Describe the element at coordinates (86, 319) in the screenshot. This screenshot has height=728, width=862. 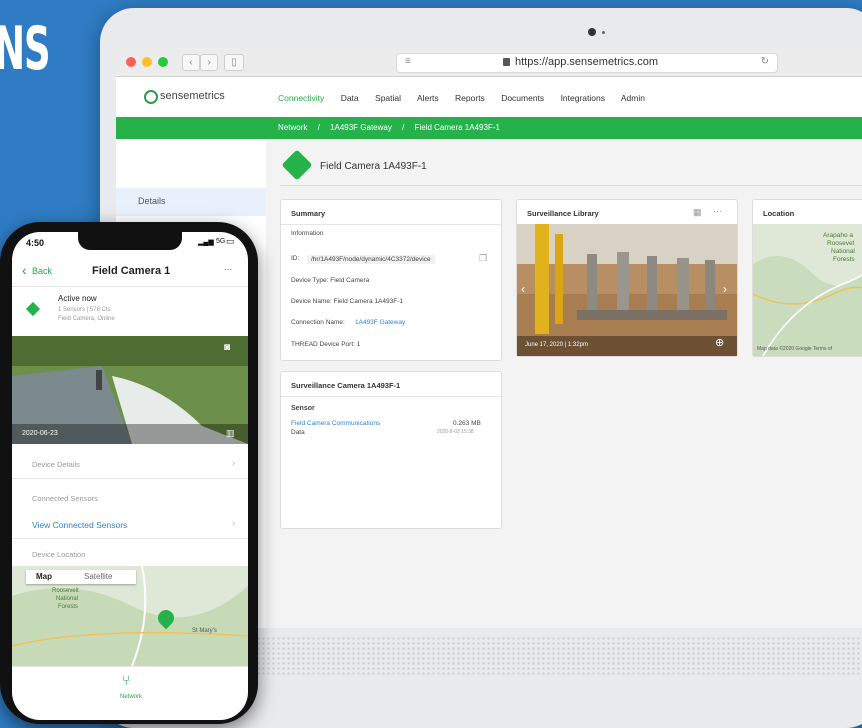
I see `status-subtext: Field Camera, Online` at that location.